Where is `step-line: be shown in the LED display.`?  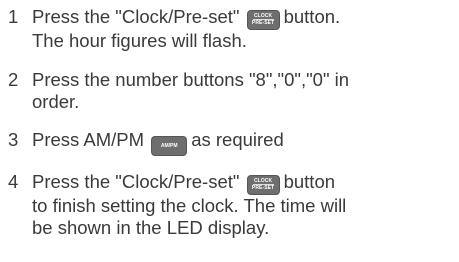 step-line: be shown in the LED display. is located at coordinates (151, 227).